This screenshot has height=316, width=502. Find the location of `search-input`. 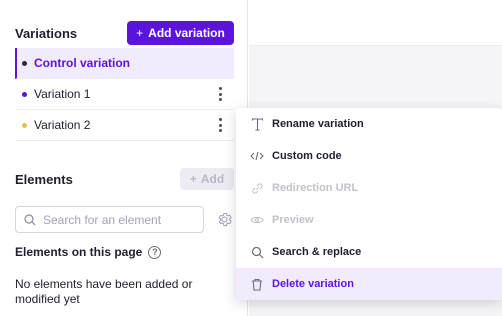

search-input is located at coordinates (118, 219).